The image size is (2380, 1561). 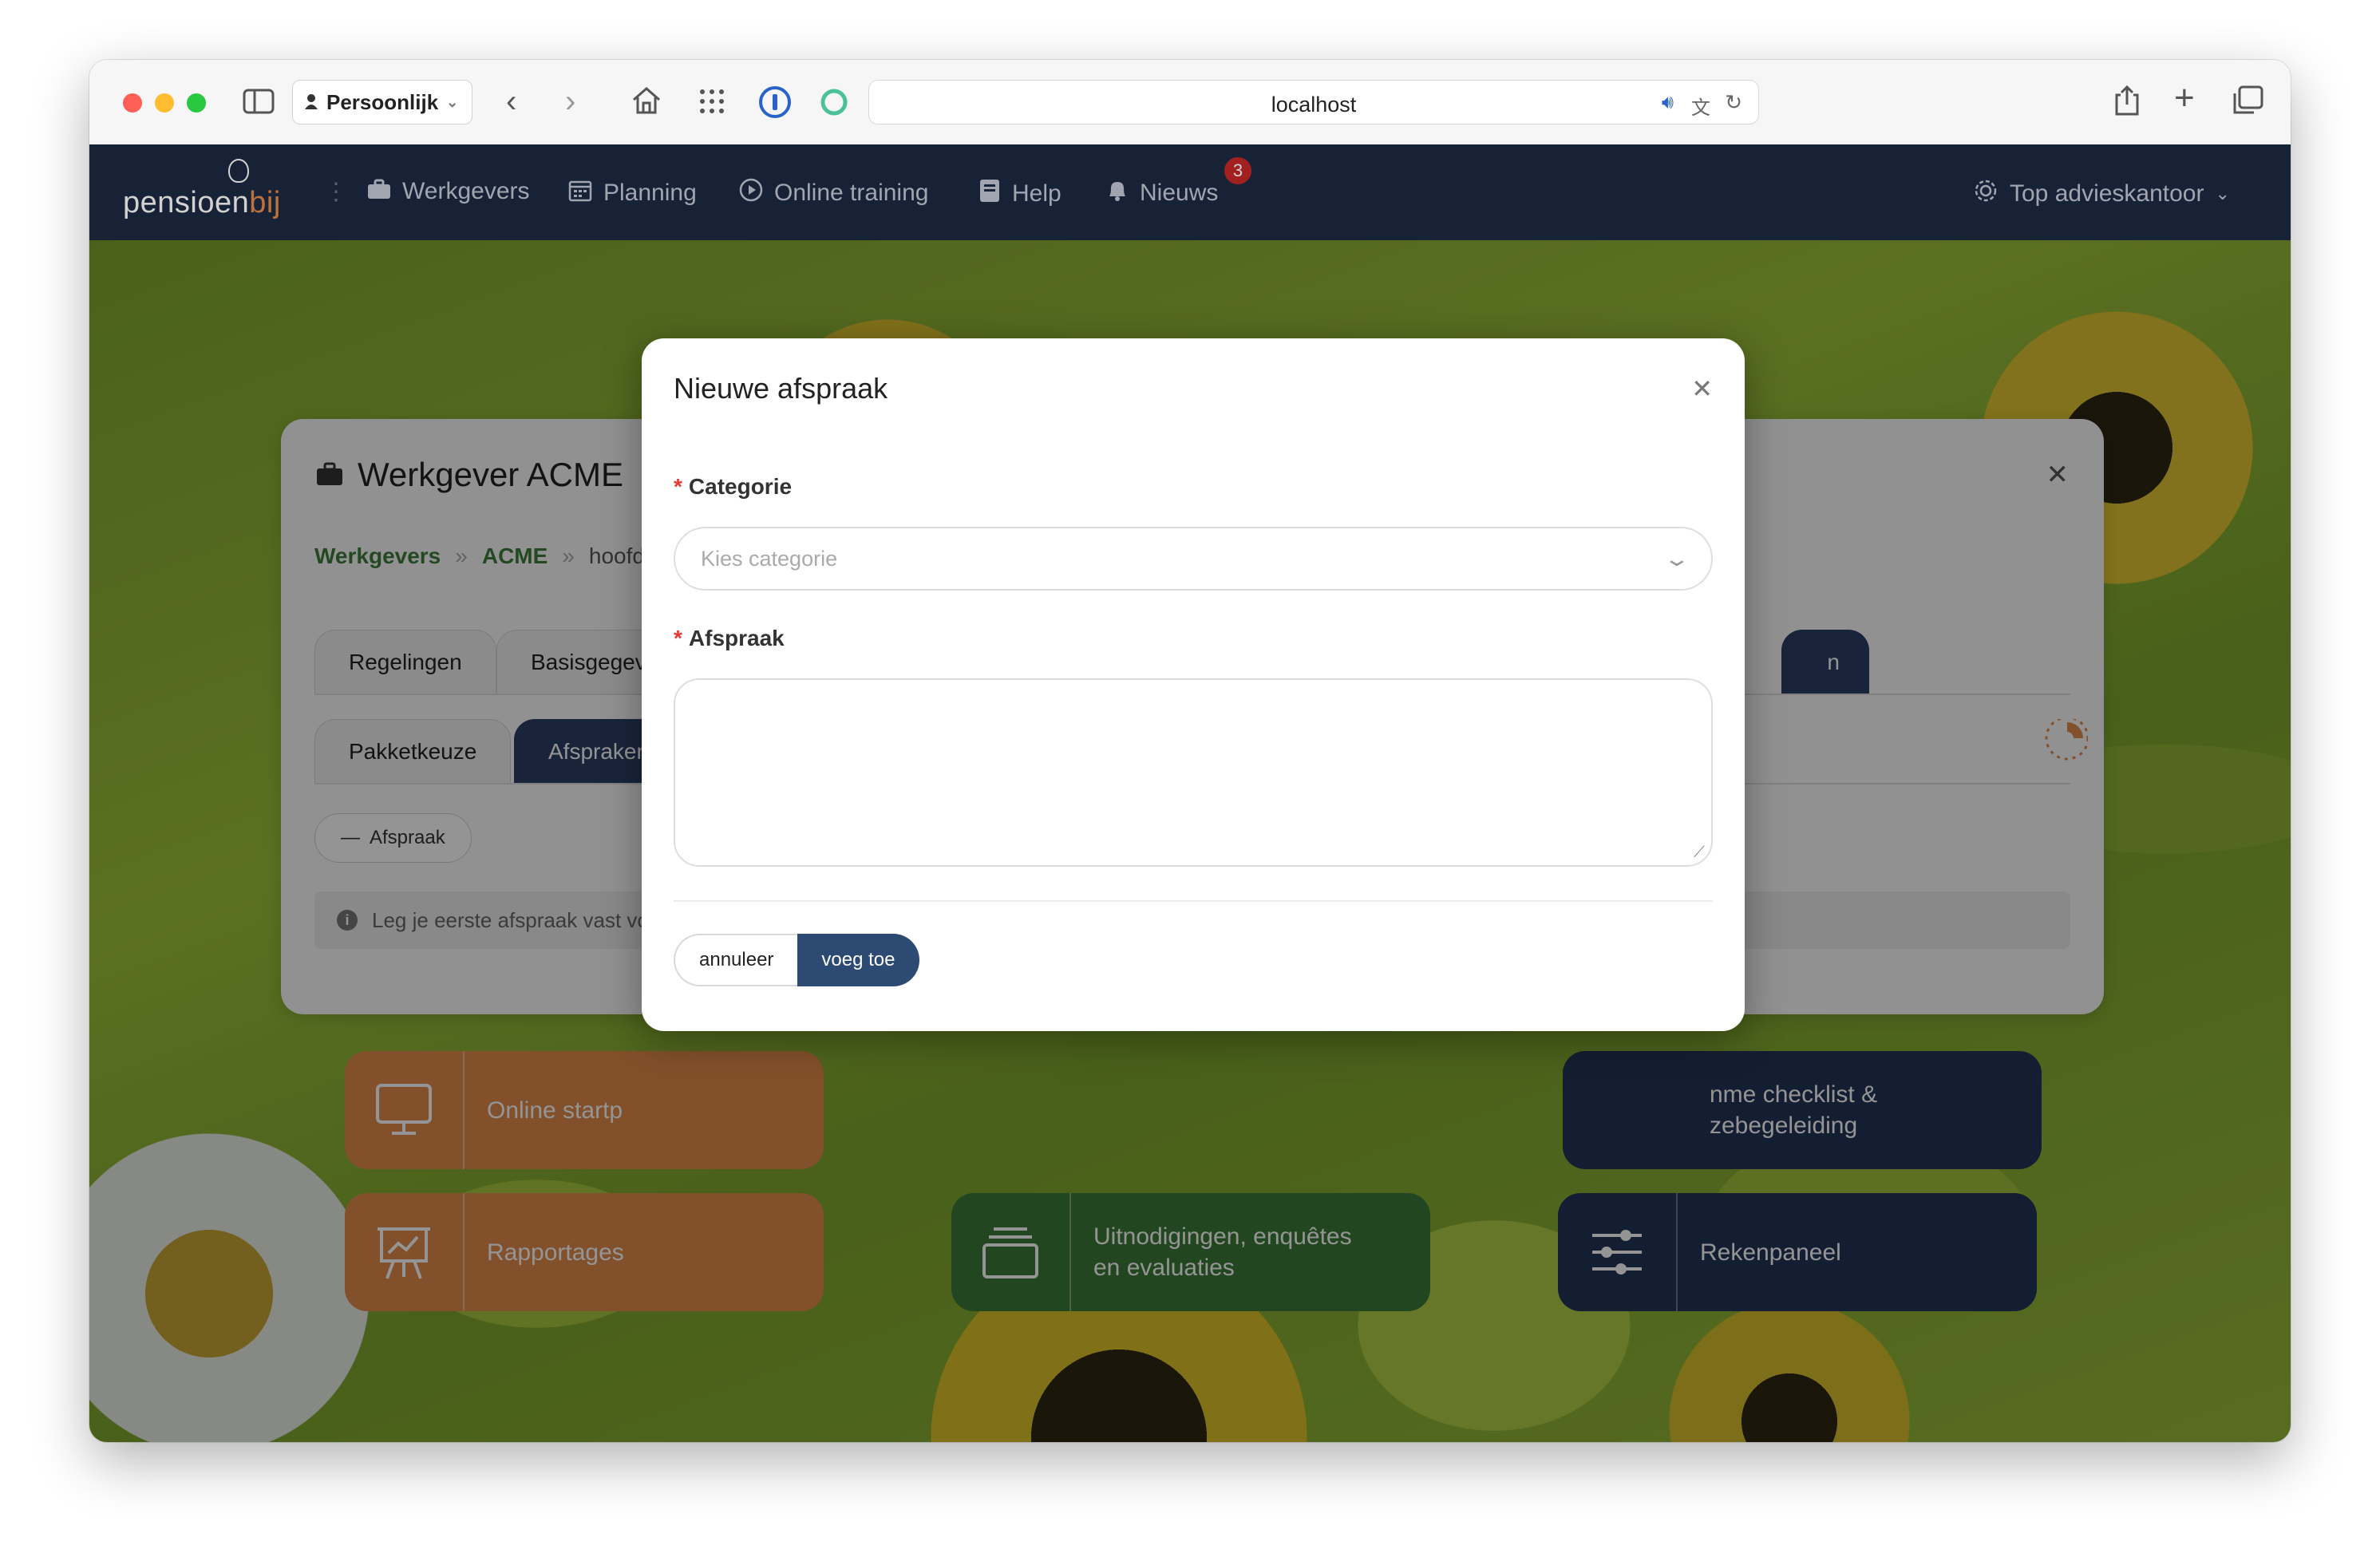 What do you see at coordinates (1190, 192) in the screenshot?
I see `modal-backdrop-nav` at bounding box center [1190, 192].